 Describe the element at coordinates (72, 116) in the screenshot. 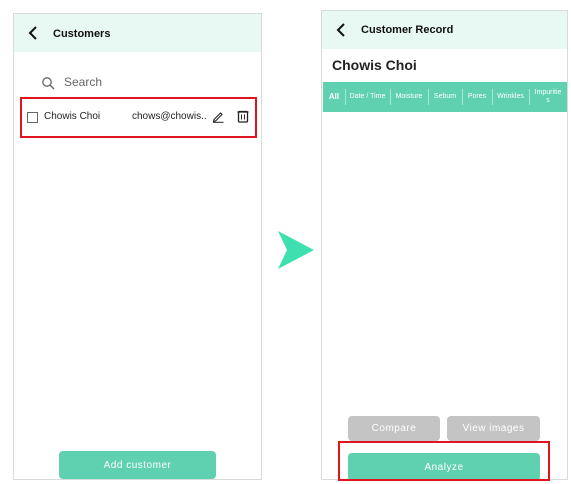

I see `customer-name: Chowis Choi` at that location.